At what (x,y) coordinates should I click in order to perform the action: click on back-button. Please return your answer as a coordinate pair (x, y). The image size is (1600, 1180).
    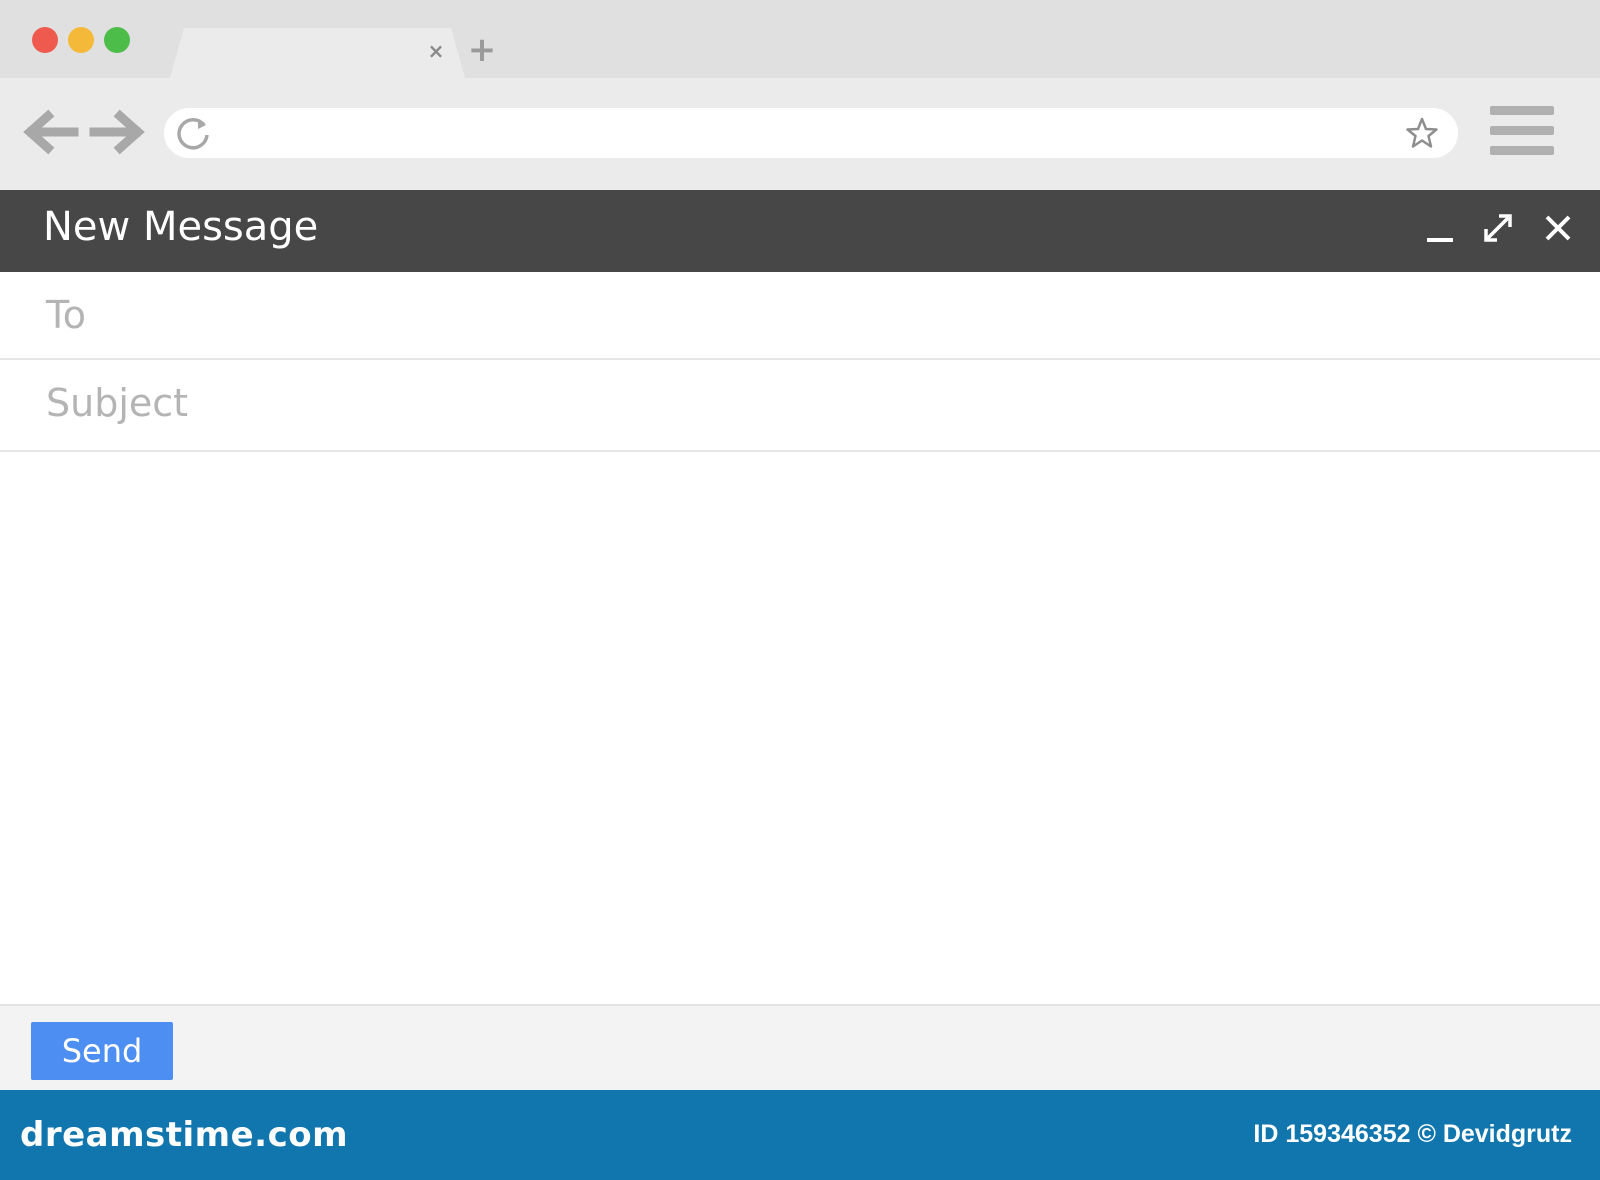
    Looking at the image, I should click on (49, 132).